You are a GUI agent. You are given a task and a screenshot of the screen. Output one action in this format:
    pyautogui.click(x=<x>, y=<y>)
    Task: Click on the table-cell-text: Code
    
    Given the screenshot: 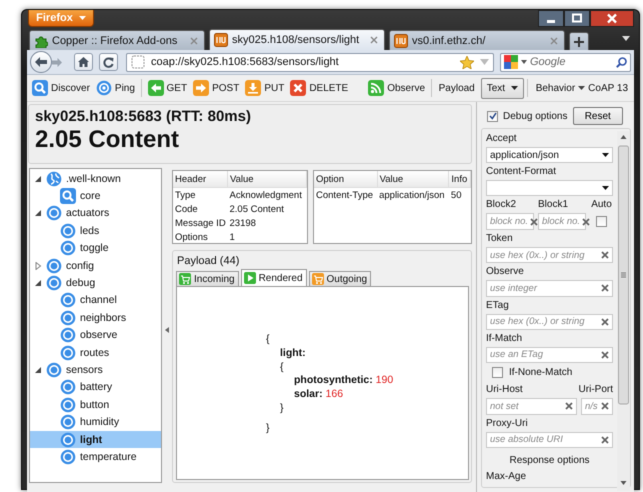 What is the action you would take?
    pyautogui.click(x=186, y=209)
    